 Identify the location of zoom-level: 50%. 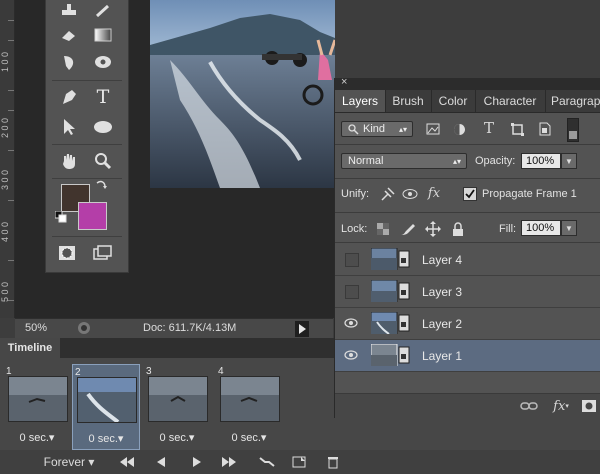
(36, 328).